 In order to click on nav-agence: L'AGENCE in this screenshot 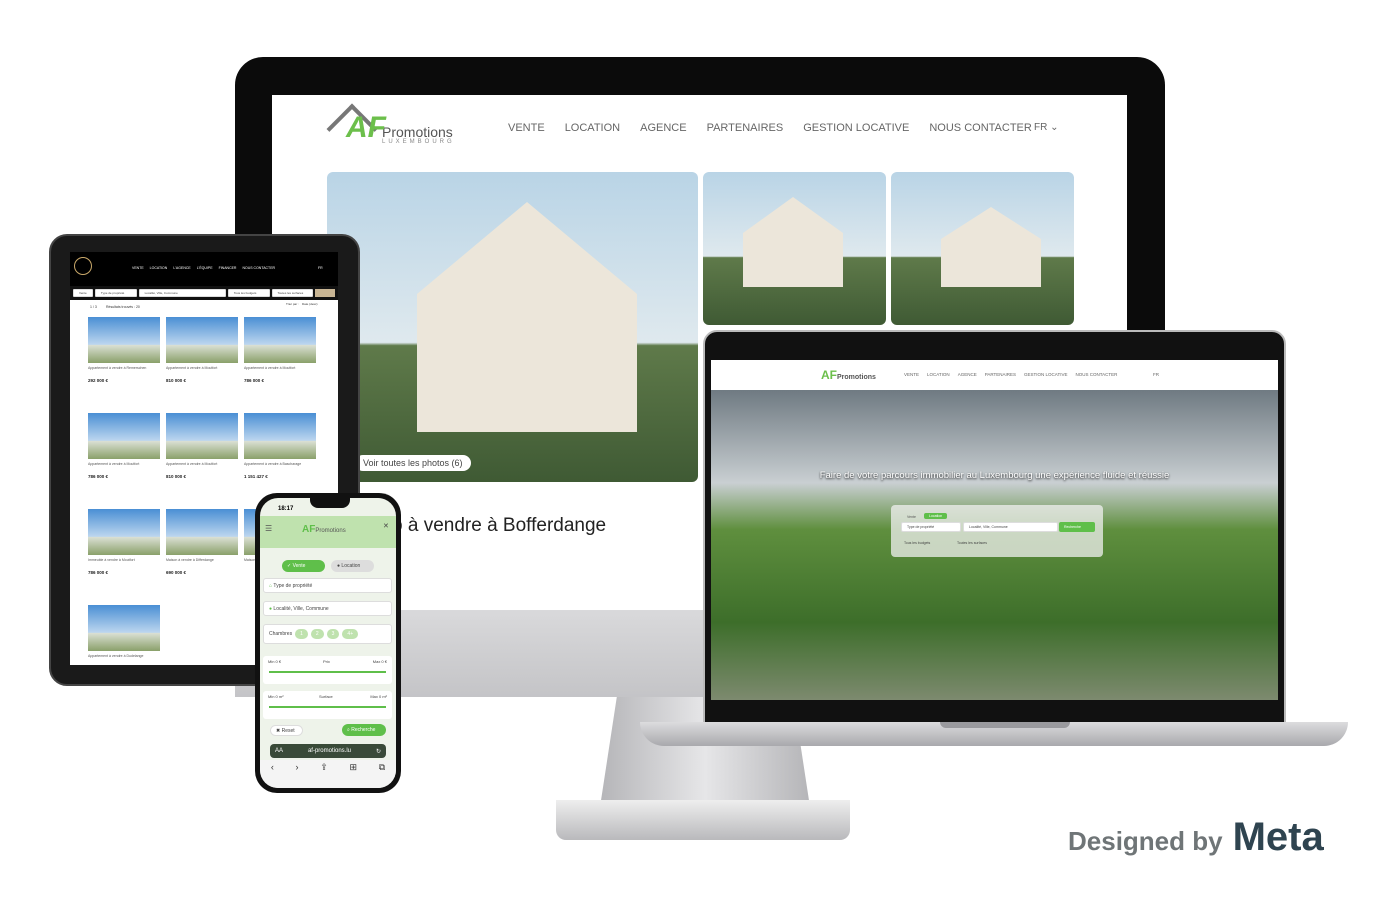, I will do `click(181, 268)`.